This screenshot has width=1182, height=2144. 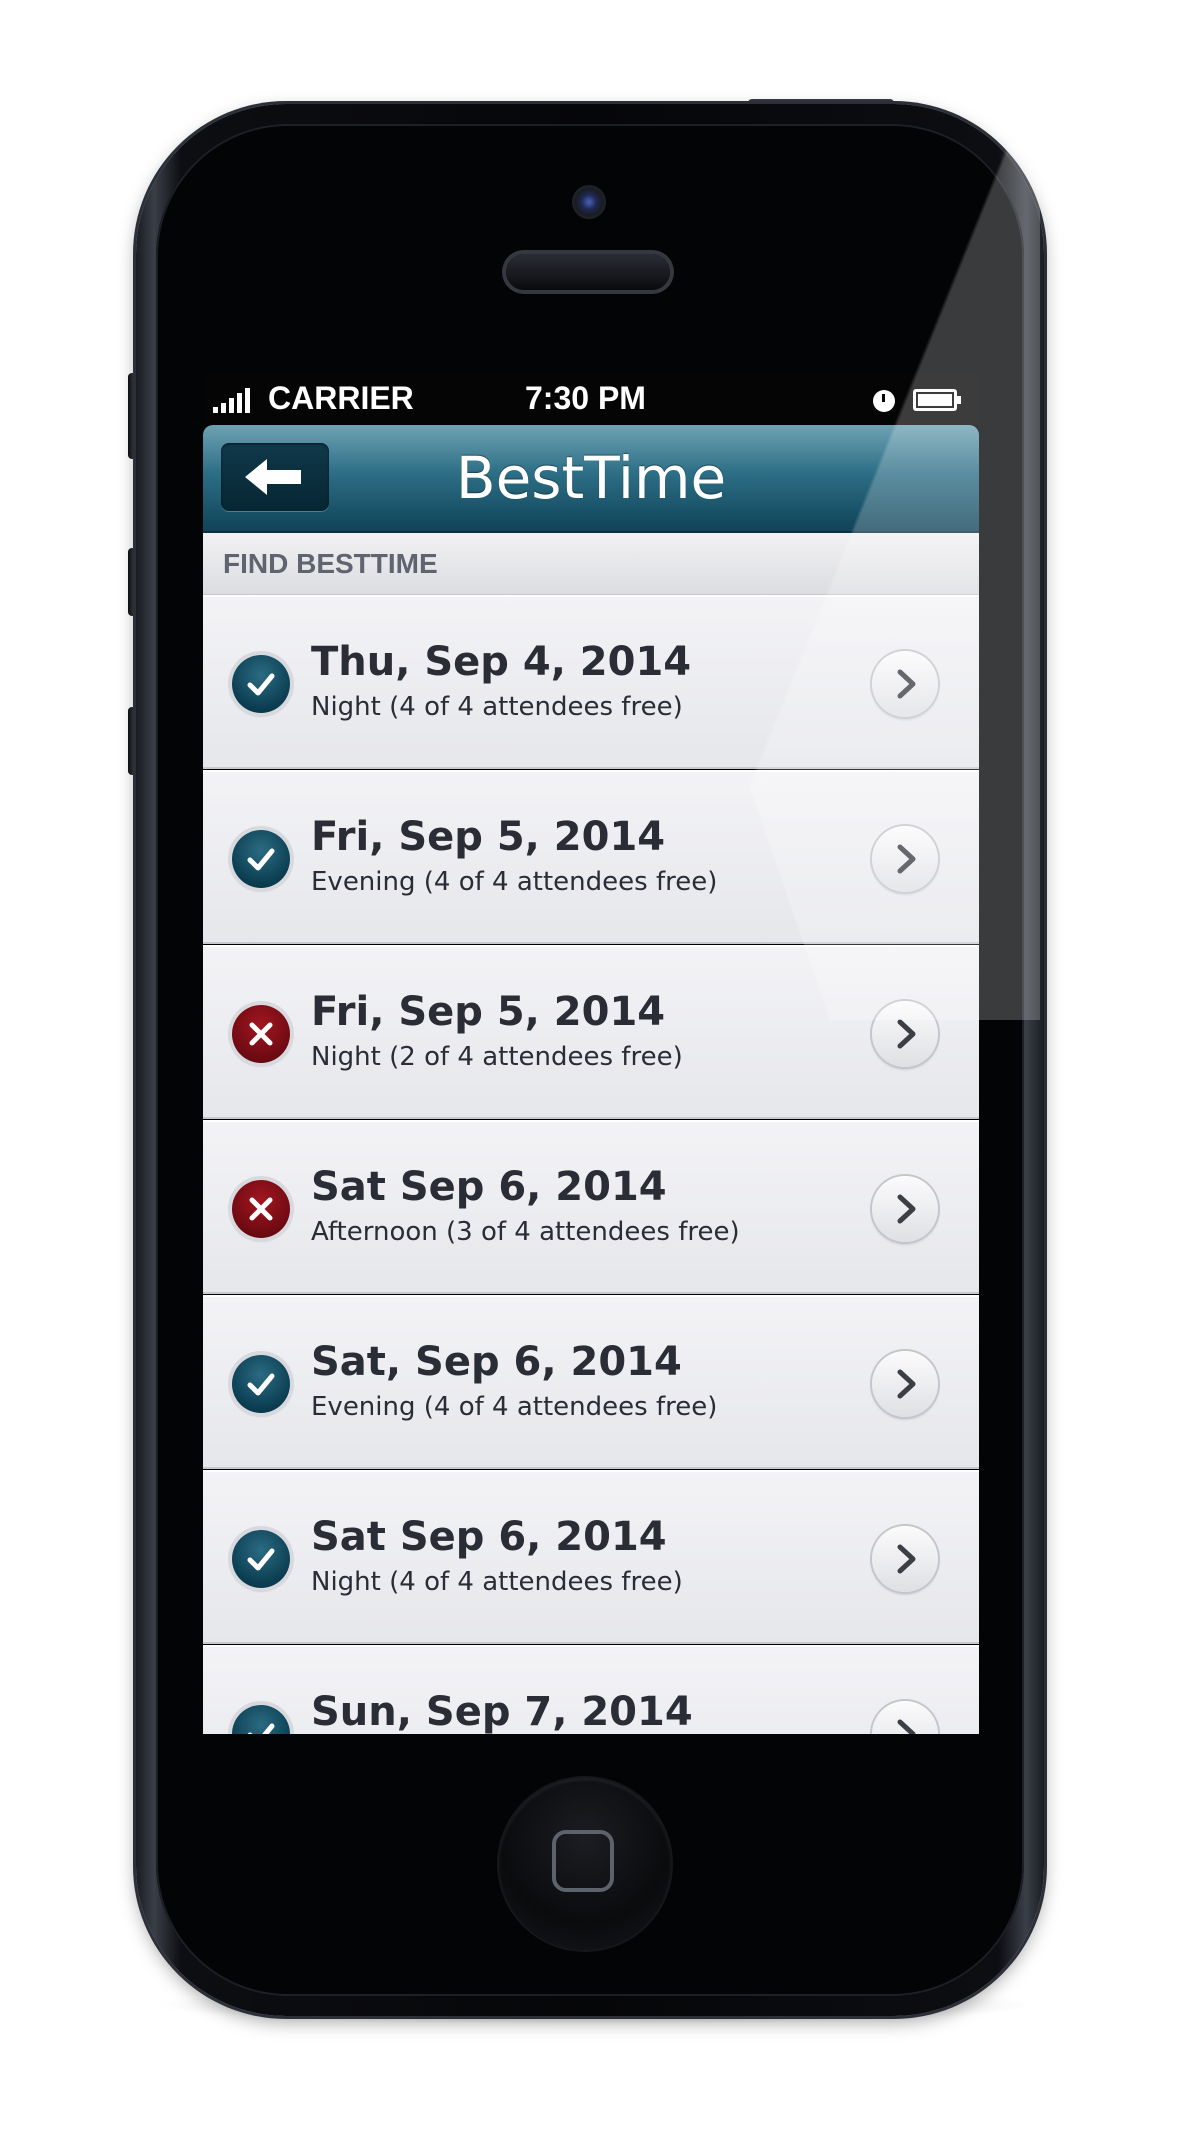 I want to click on page-title: BestTime, so click(x=591, y=478).